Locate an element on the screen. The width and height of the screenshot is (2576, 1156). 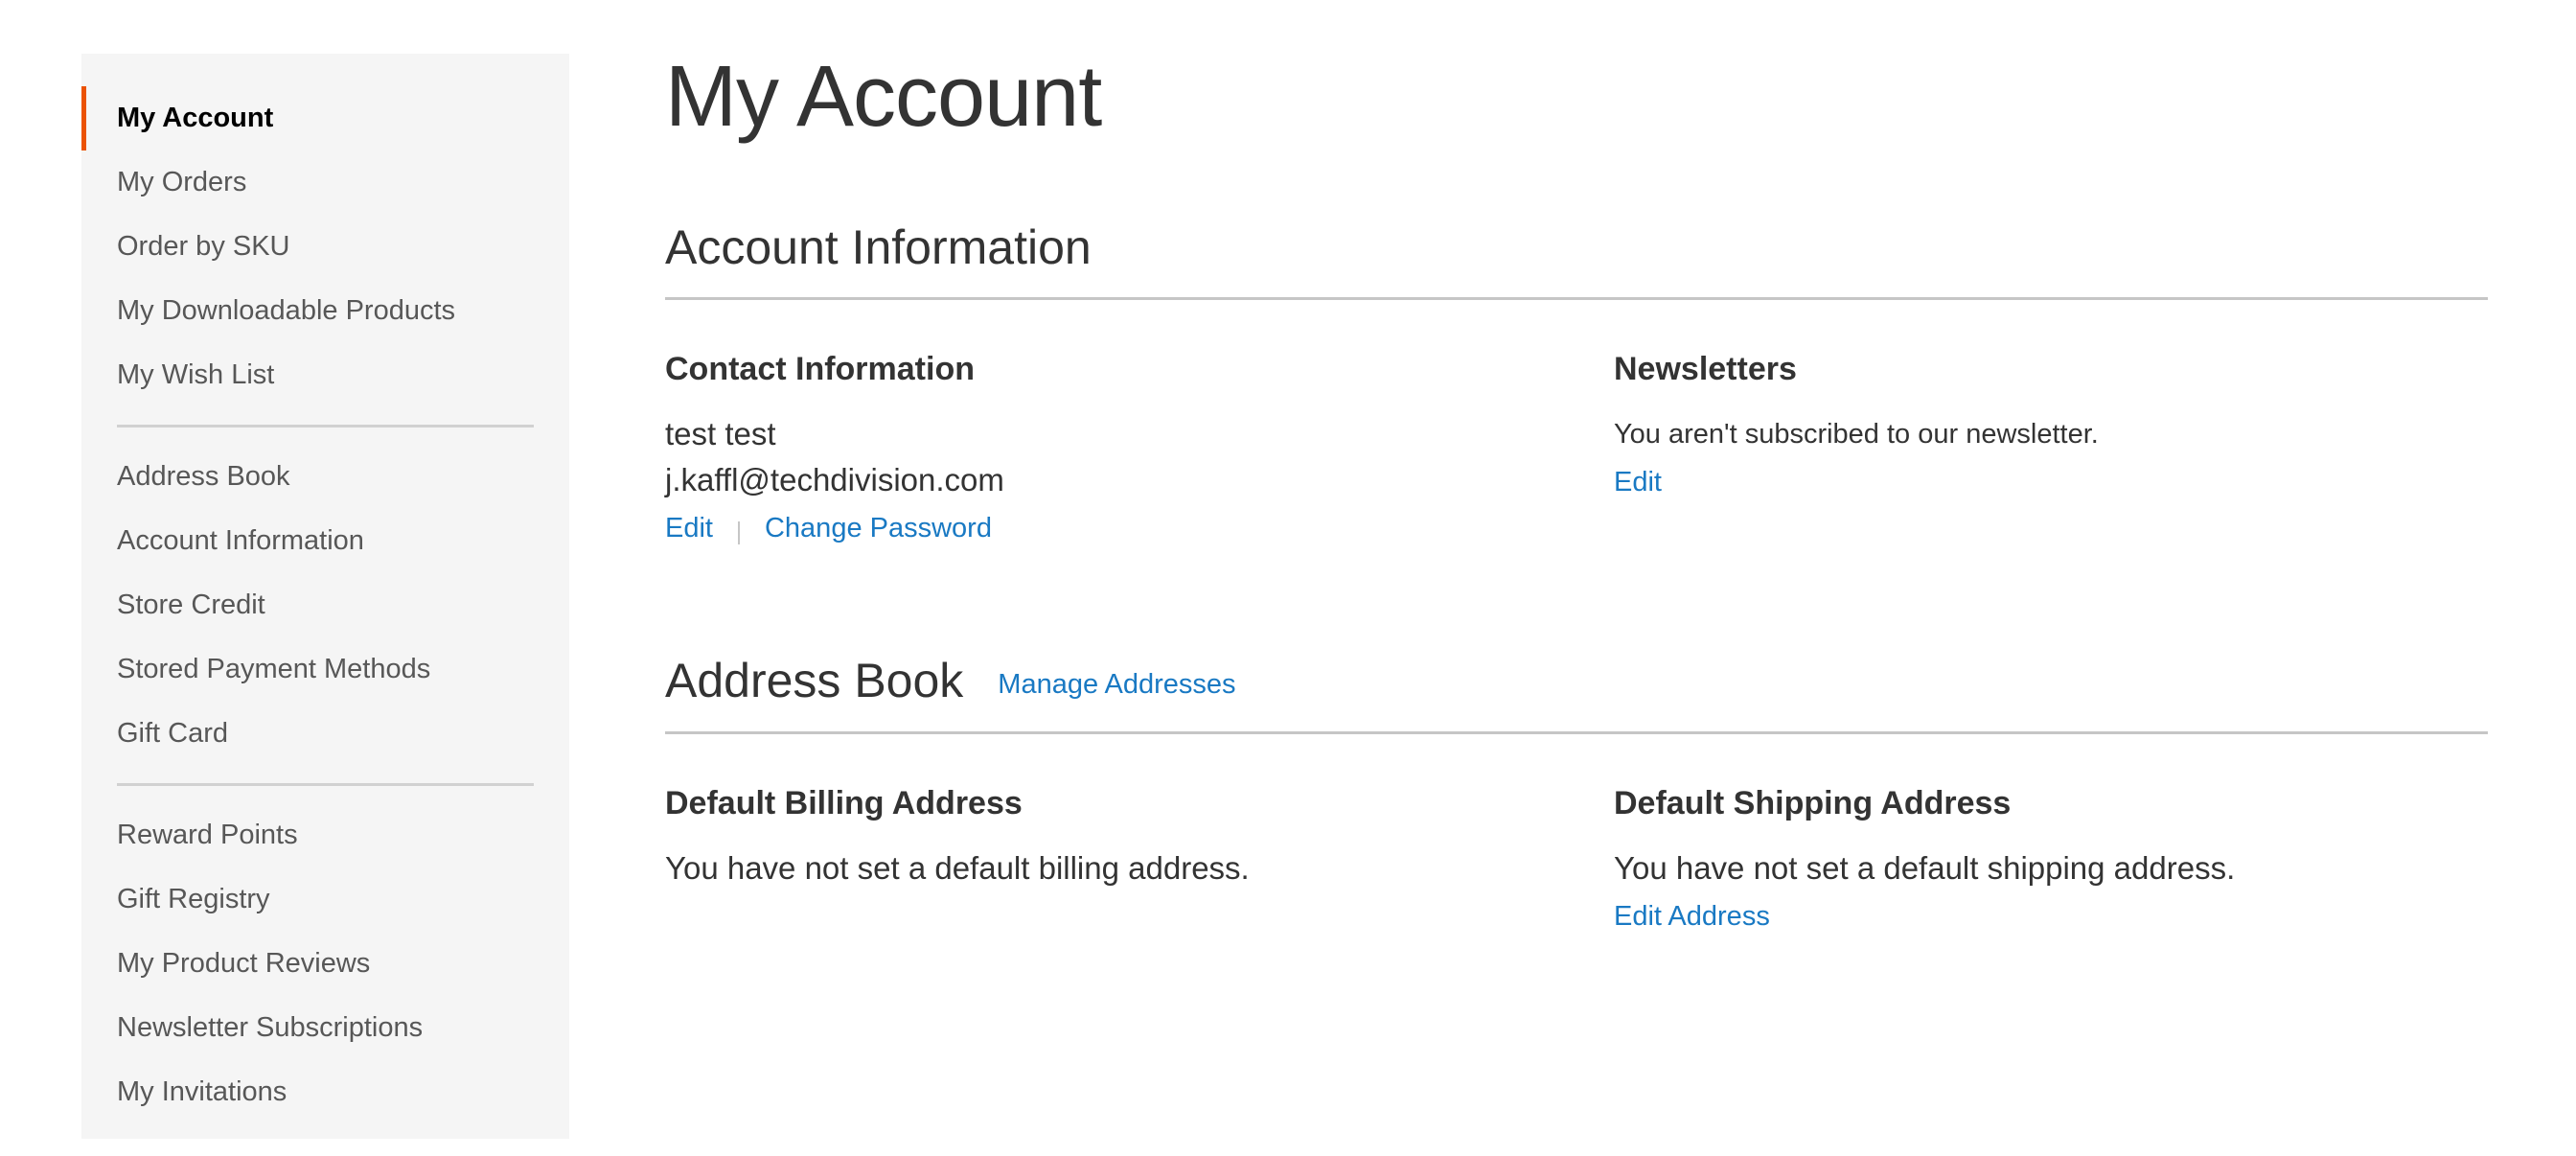
change-password-link: Change Password is located at coordinates (878, 528).